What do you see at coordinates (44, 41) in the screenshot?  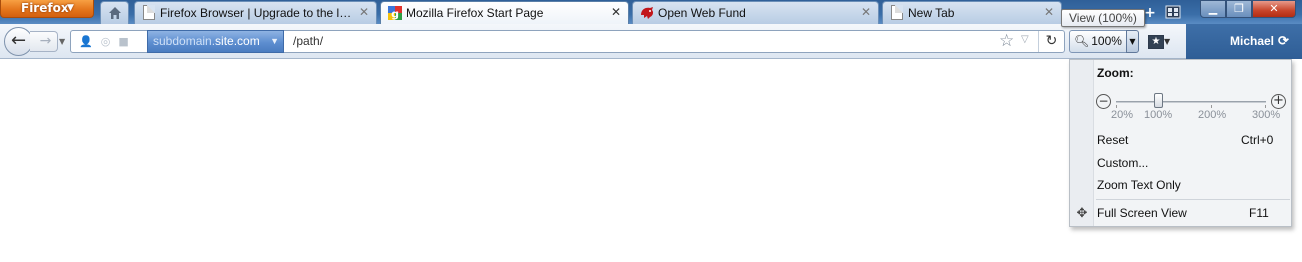 I see `forward-button: →` at bounding box center [44, 41].